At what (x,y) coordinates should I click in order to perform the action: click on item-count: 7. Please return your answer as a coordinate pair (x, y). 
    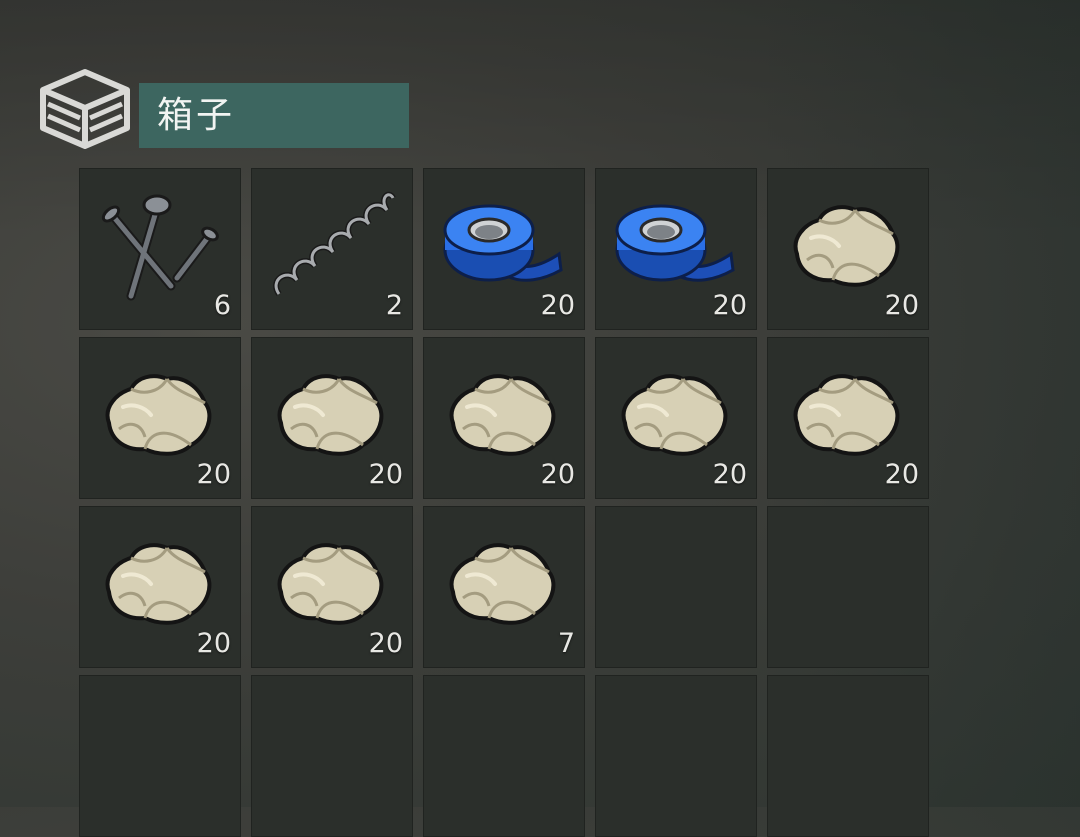
    Looking at the image, I should click on (566, 643).